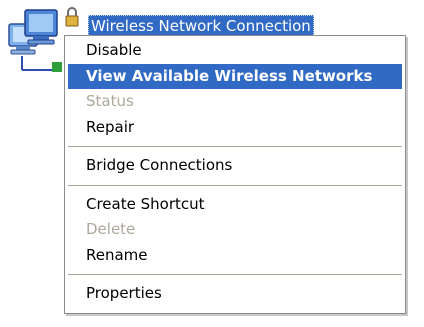 This screenshot has width=424, height=327. I want to click on menu-item-status: Status, so click(110, 101).